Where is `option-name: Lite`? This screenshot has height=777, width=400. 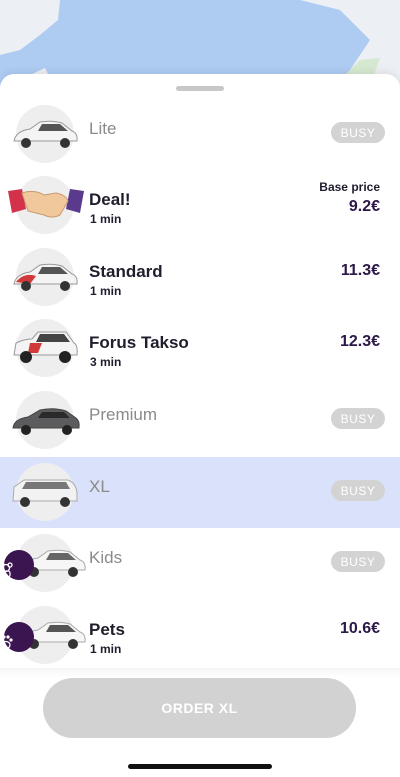
option-name: Lite is located at coordinates (103, 128).